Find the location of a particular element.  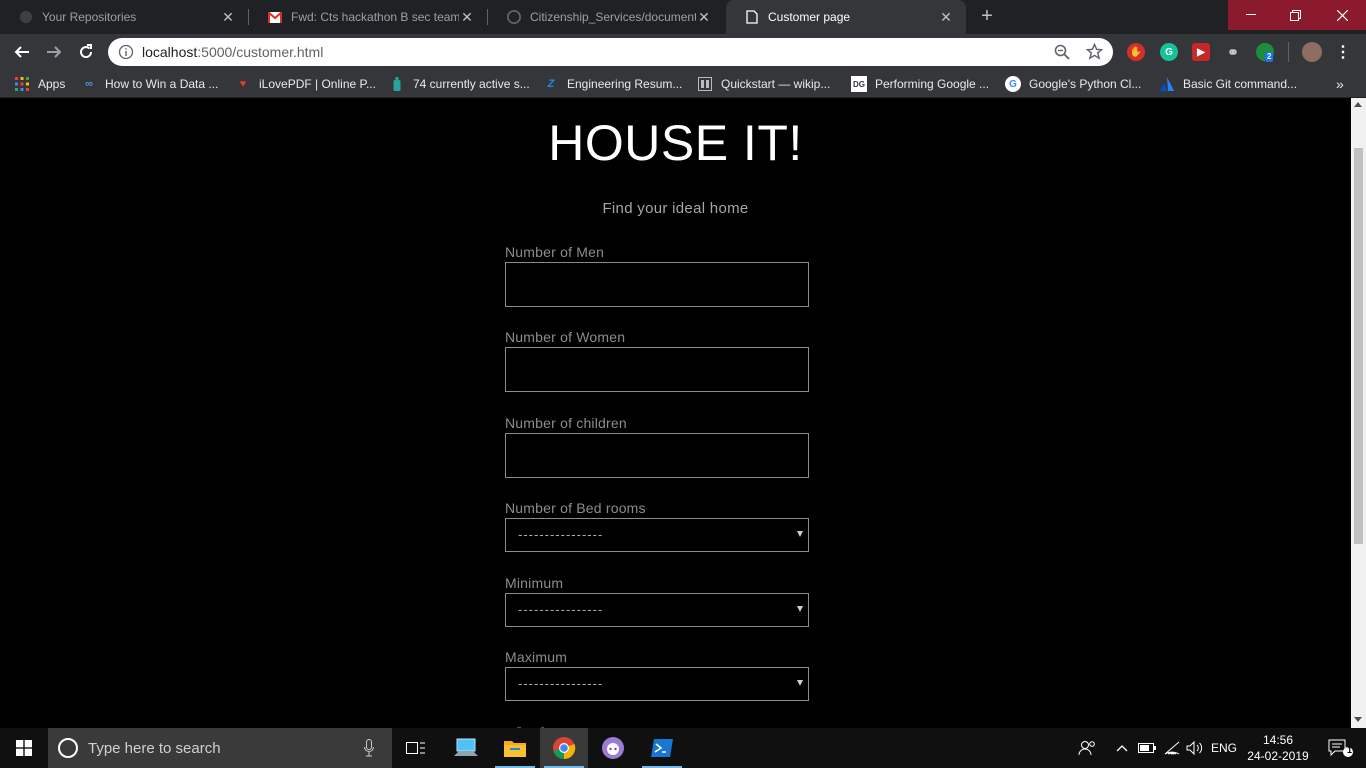

cortana-icon is located at coordinates (68, 748).